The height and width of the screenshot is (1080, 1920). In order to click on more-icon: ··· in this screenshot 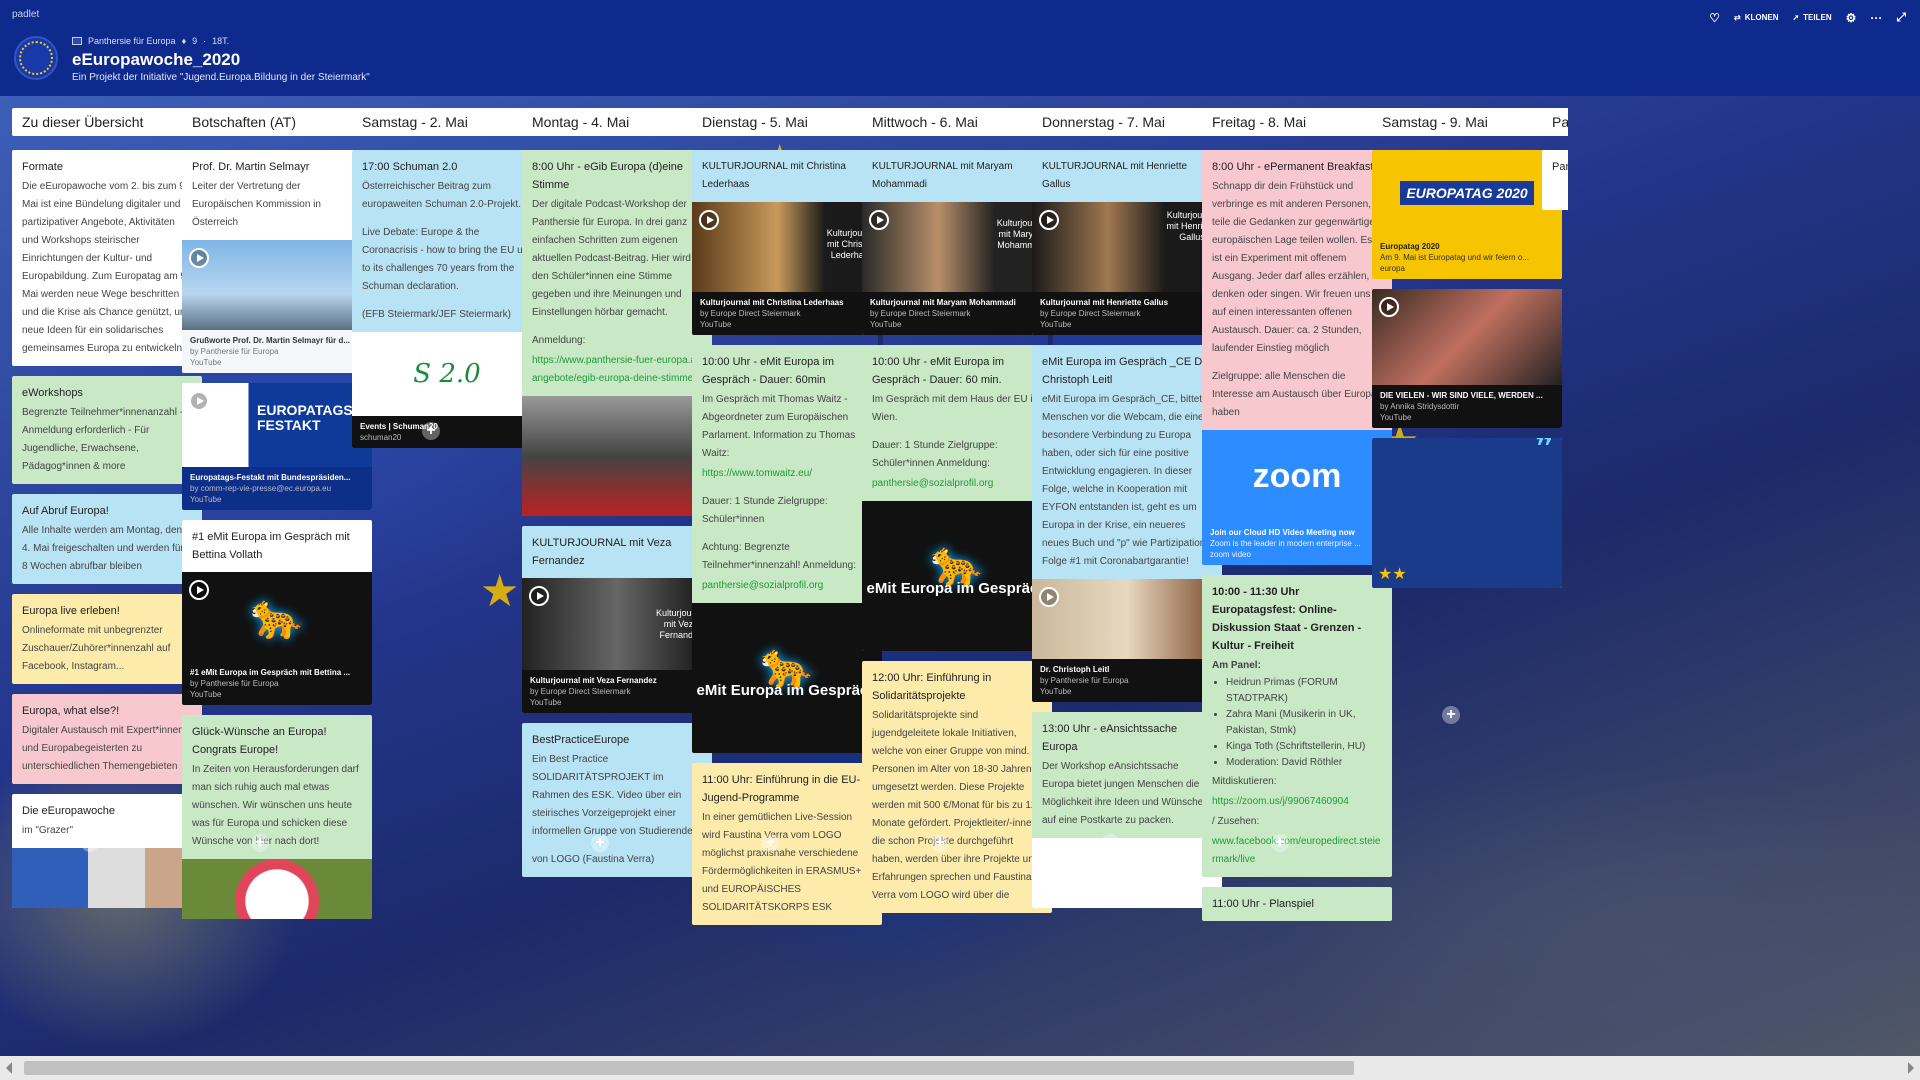, I will do `click(1876, 18)`.